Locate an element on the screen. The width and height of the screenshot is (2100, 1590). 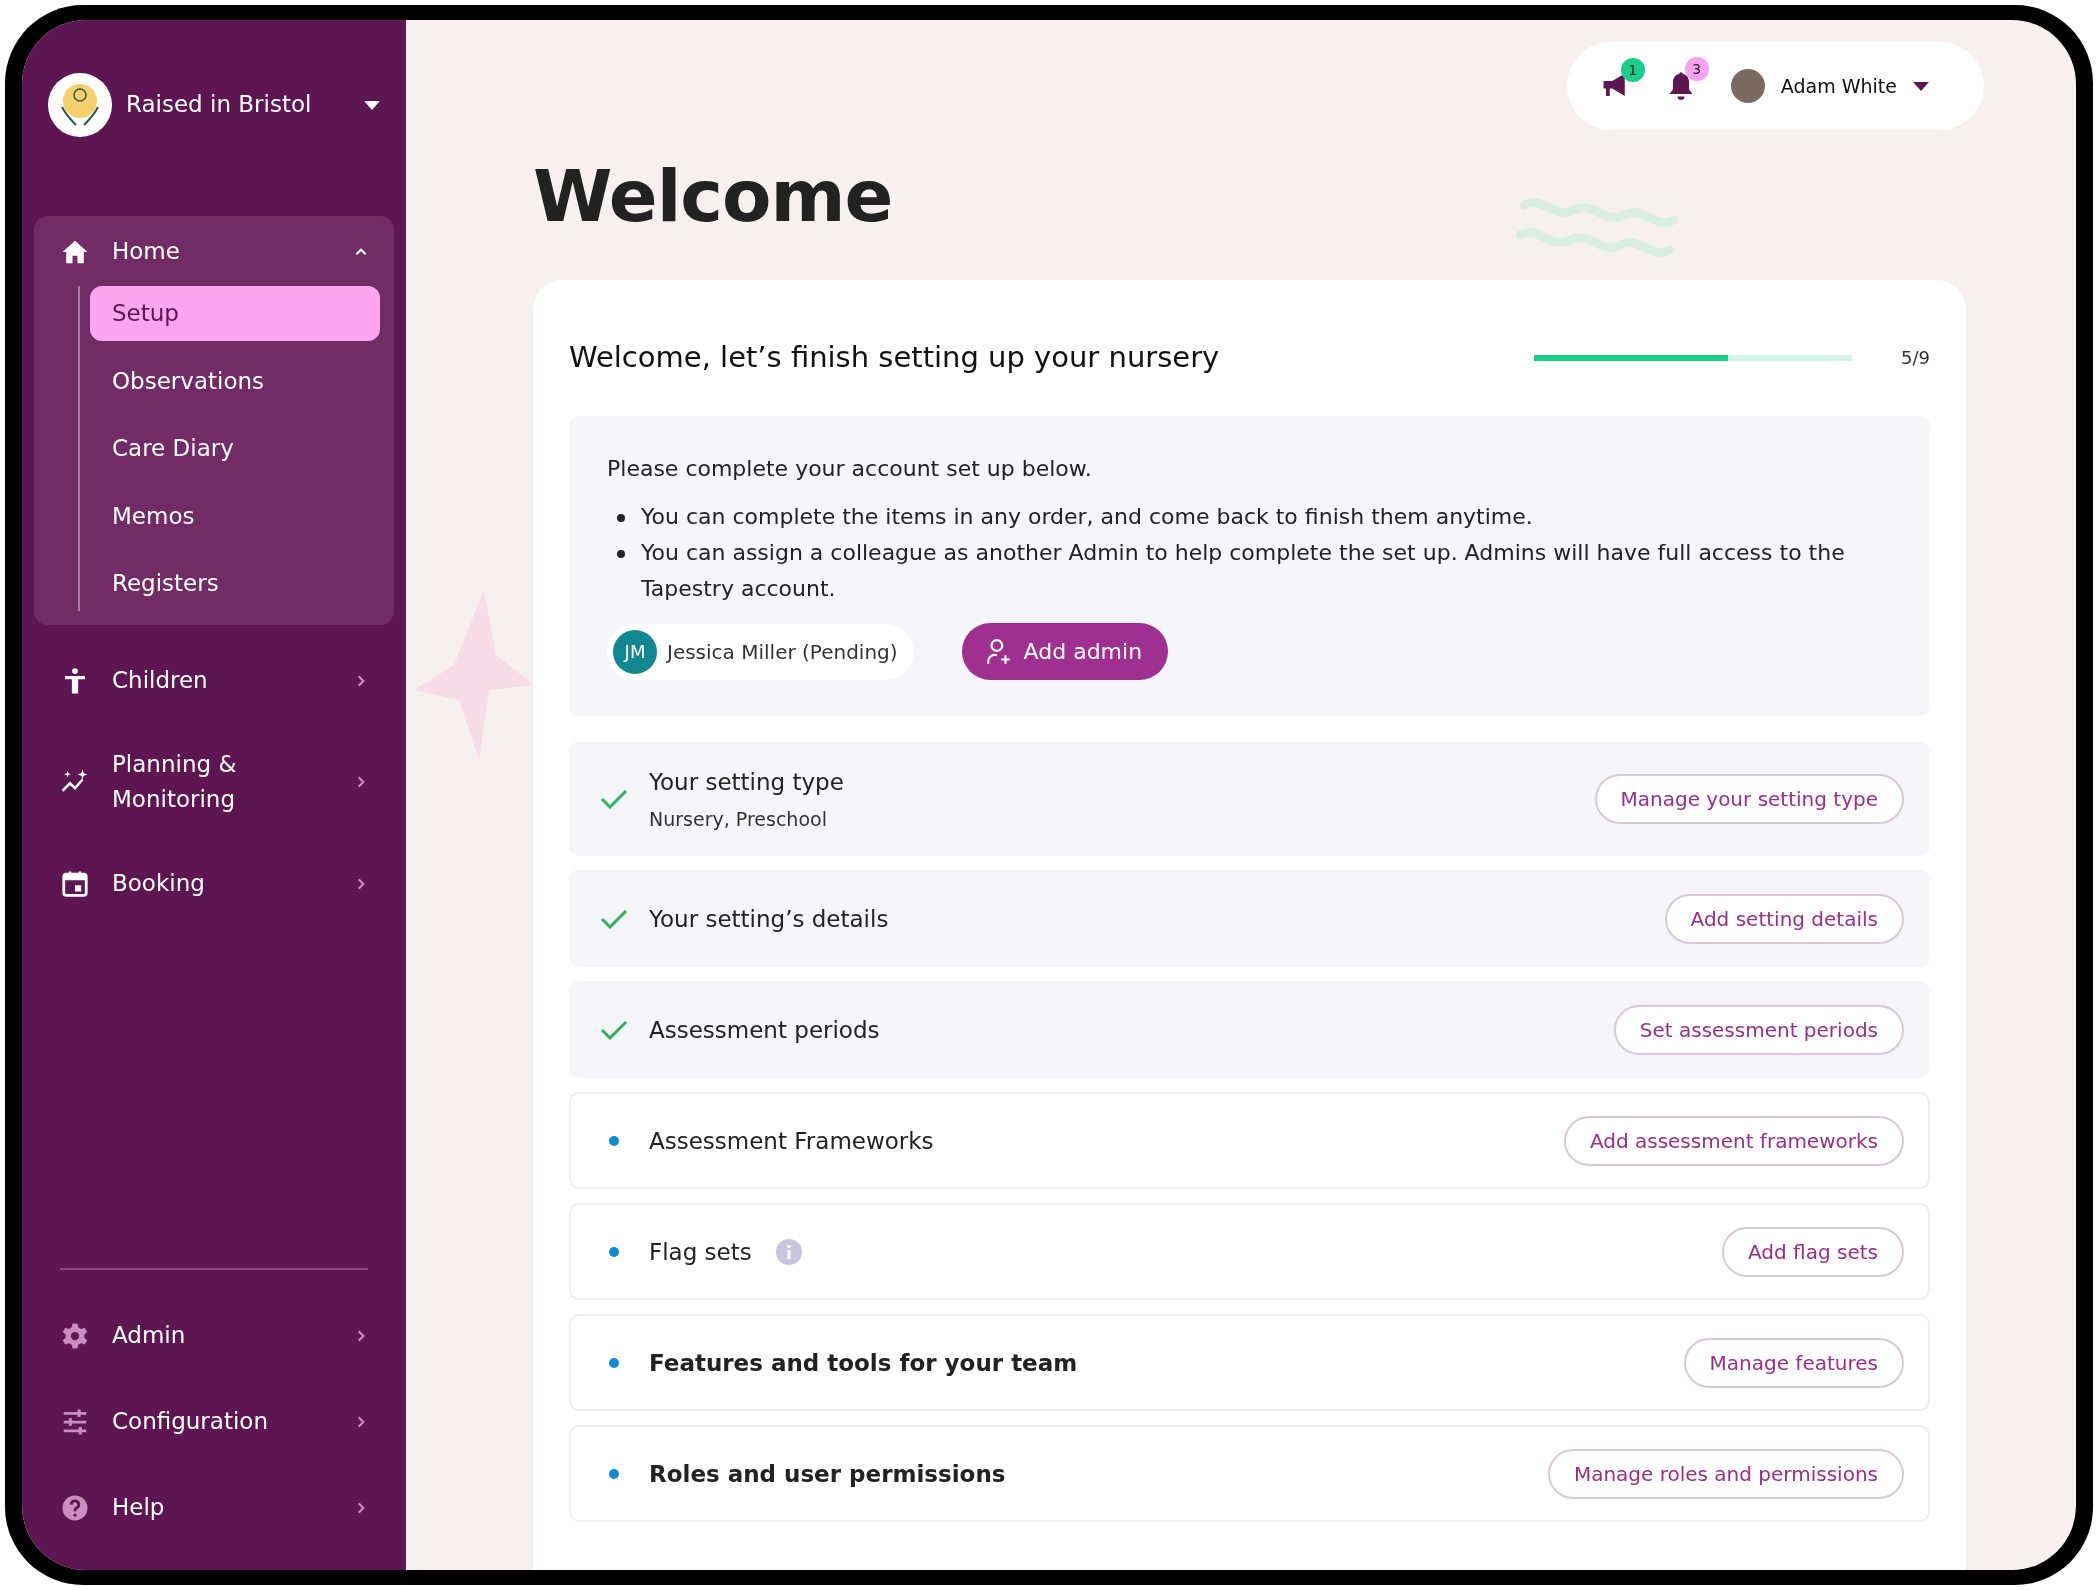
page-title: Welcome is located at coordinates (713, 196).